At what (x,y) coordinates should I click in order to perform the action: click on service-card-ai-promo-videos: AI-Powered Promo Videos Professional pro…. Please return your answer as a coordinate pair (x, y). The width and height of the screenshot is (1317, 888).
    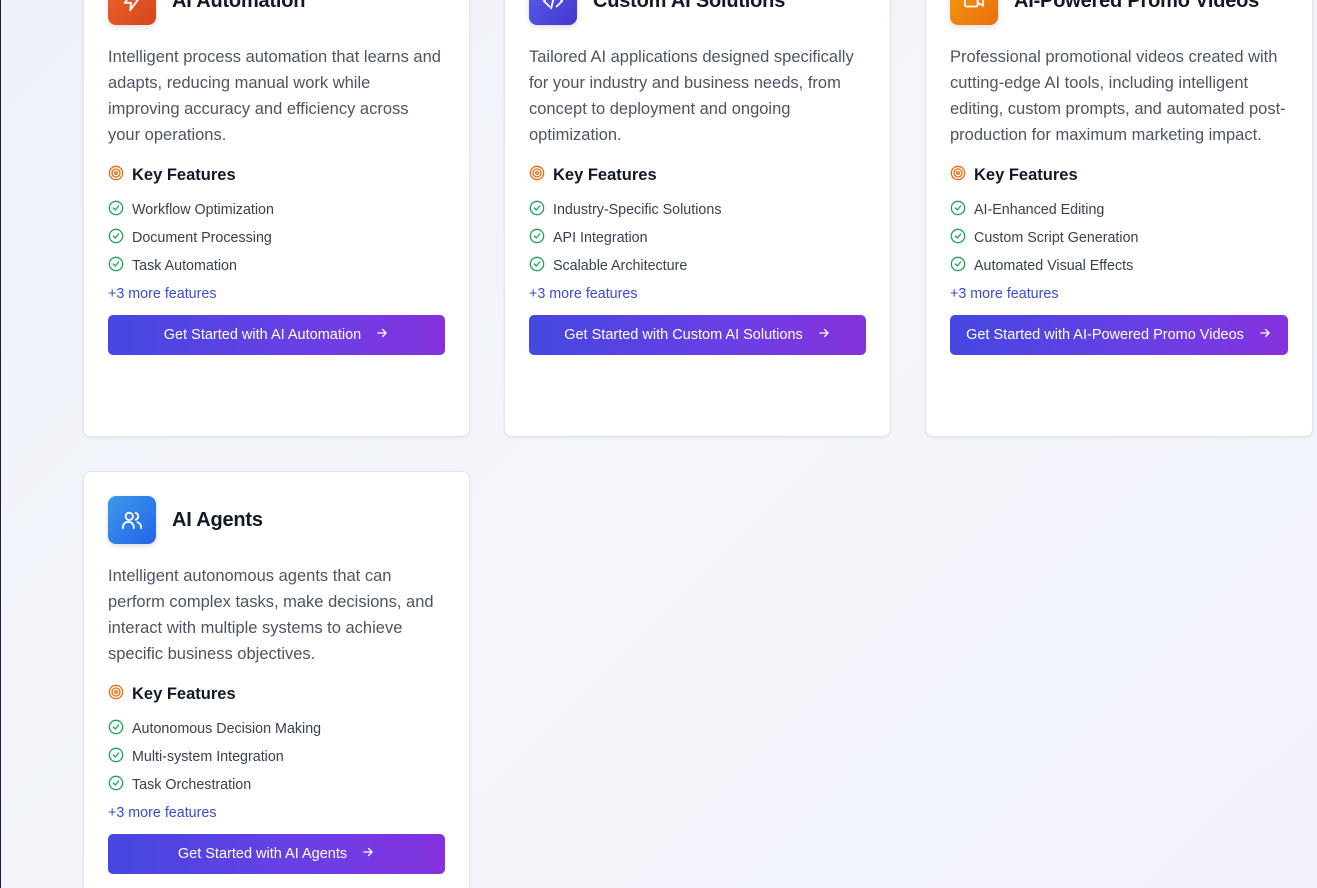
    Looking at the image, I should click on (1119, 218).